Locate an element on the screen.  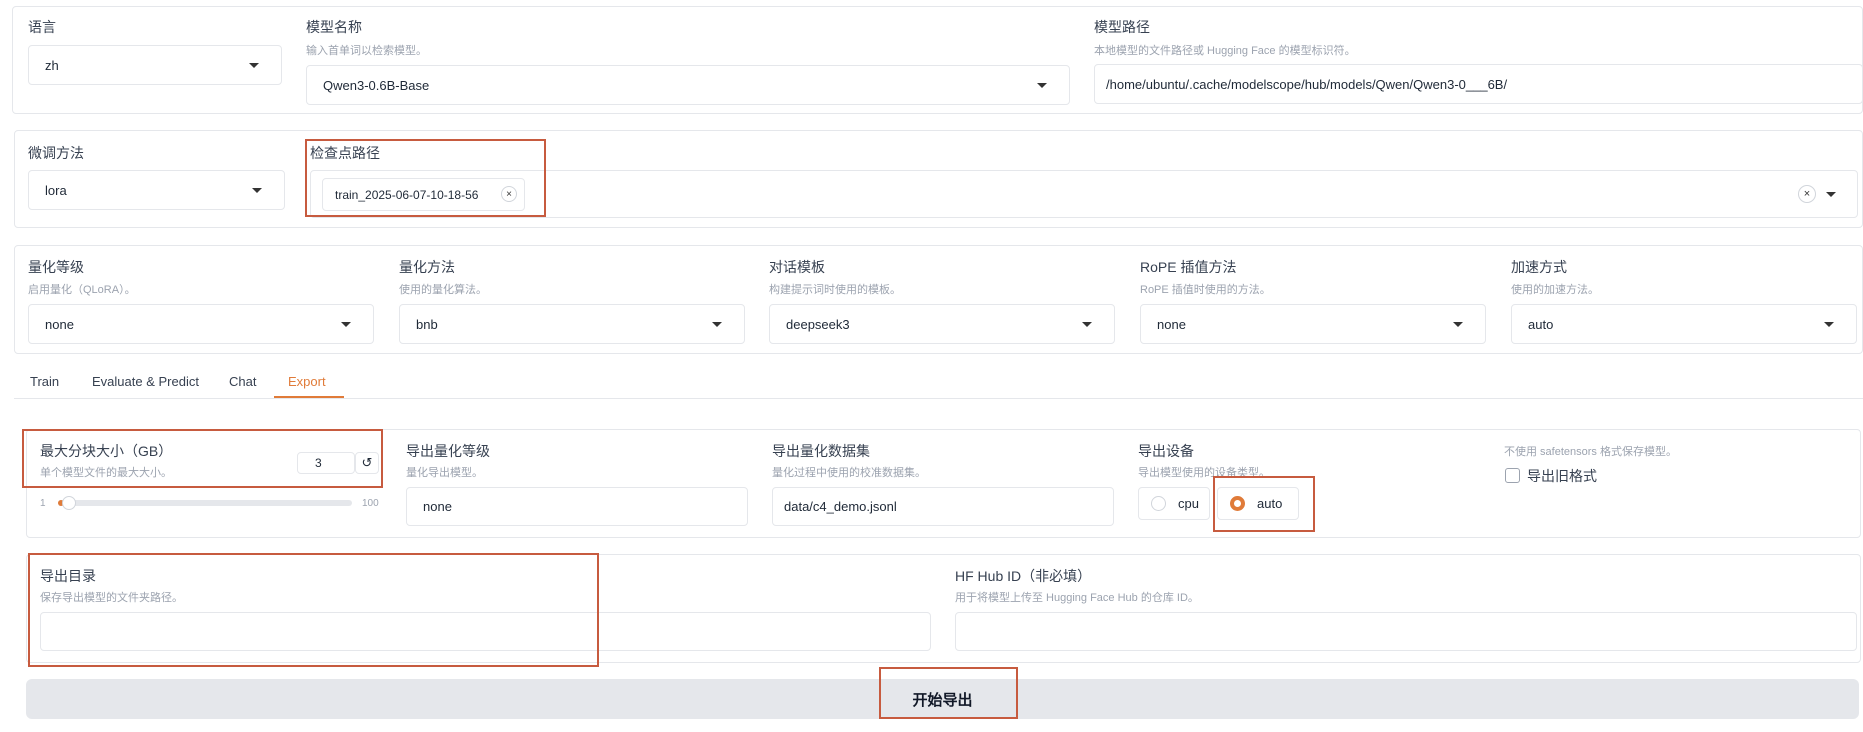
shard-size-slider is located at coordinates (205, 503).